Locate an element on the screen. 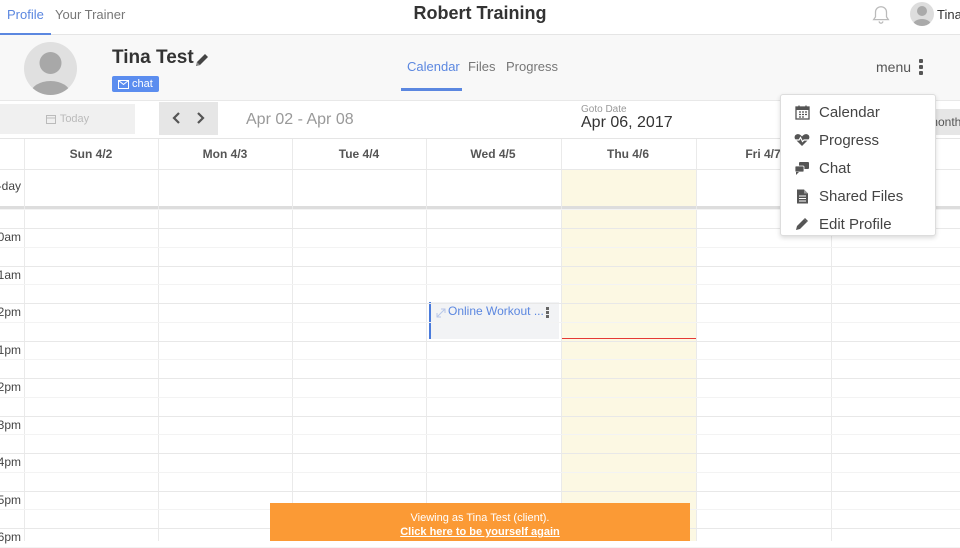 The height and width of the screenshot is (548, 960). menu-item-chat: Chat is located at coordinates (858, 168).